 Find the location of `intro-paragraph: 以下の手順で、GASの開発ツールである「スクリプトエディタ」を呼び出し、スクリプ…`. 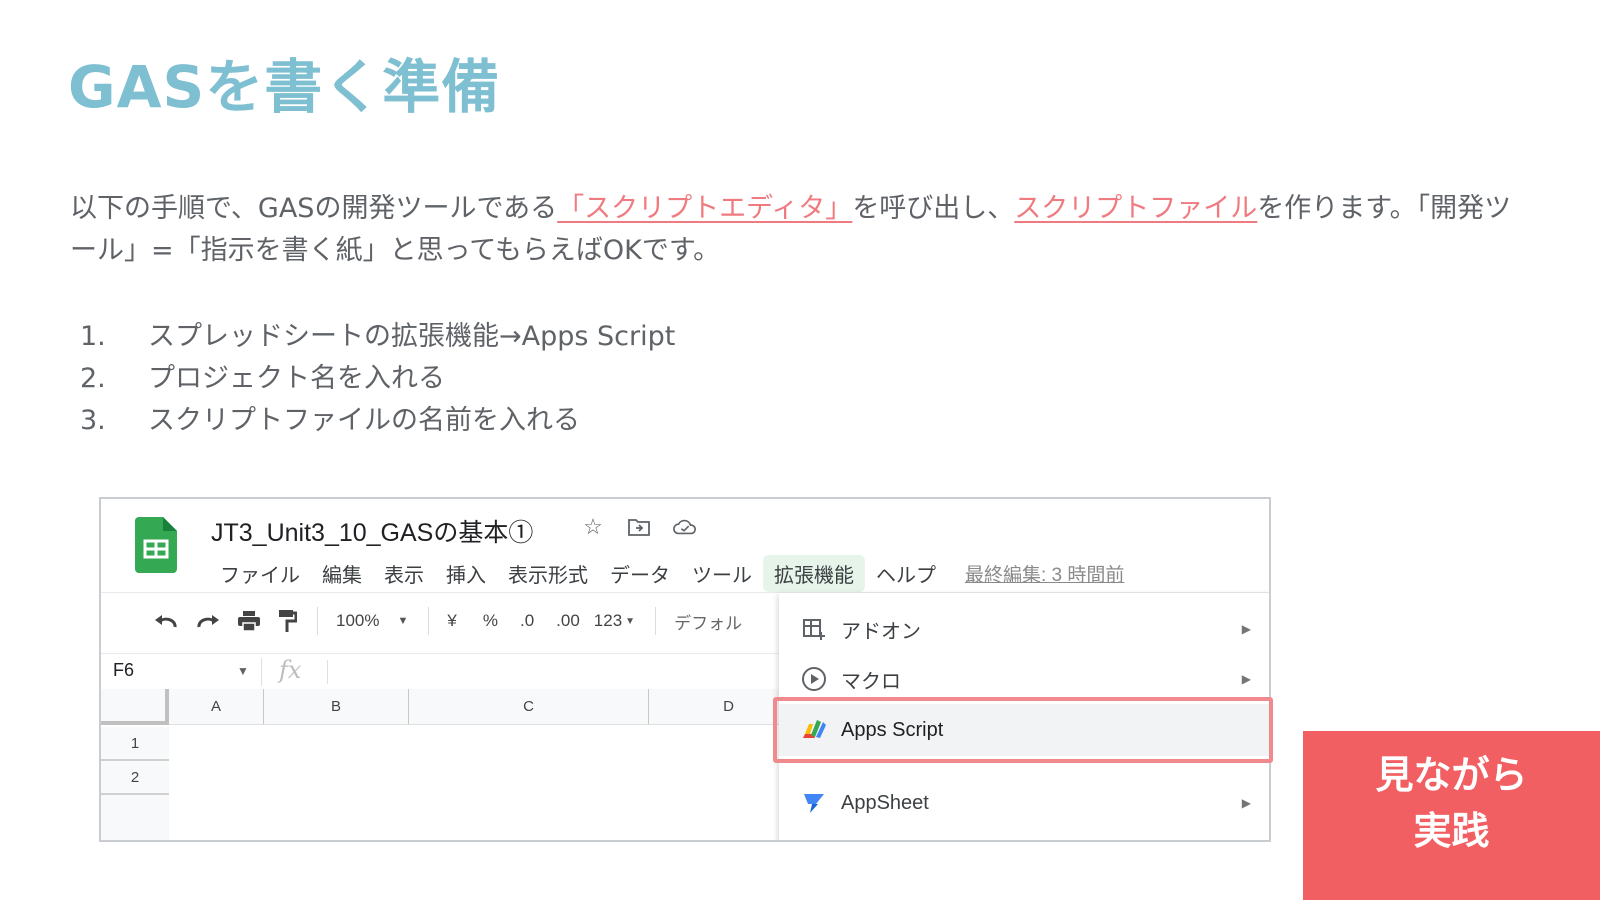

intro-paragraph: 以下の手順で、GASの開発ツールである「スクリプトエディタ」を呼び出し、スクリプ… is located at coordinates (800, 230).